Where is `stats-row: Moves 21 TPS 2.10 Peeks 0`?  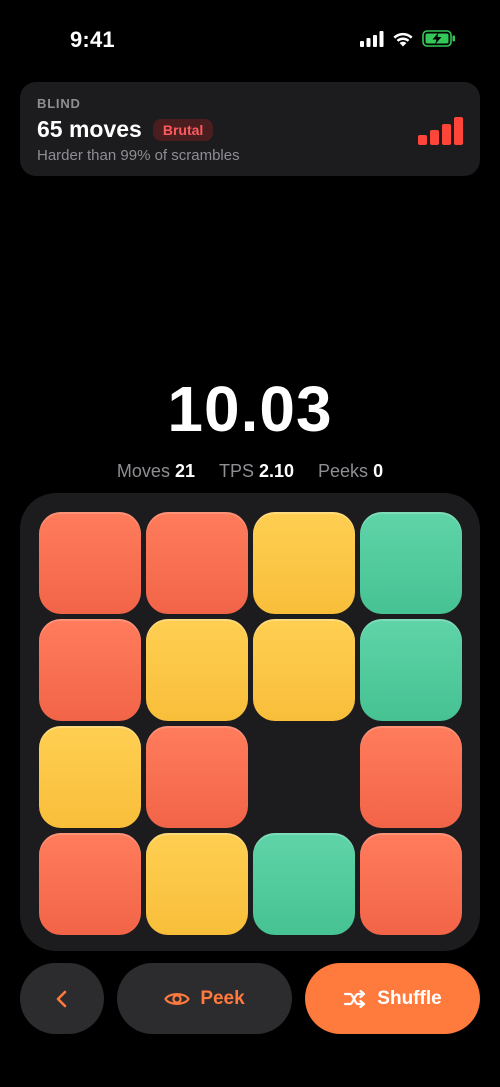
stats-row: Moves 21 TPS 2.10 Peeks 0 is located at coordinates (250, 471).